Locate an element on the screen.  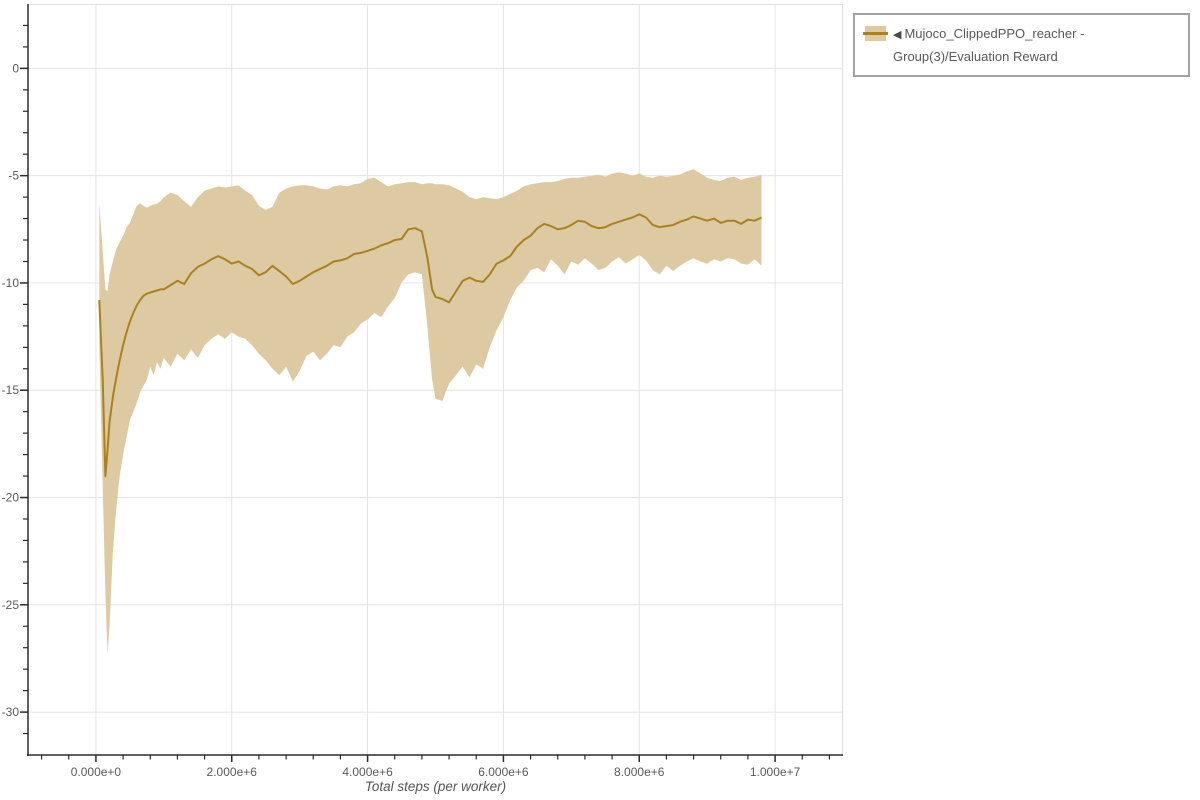
collapse-arrow-icon: ◀ is located at coordinates (897, 35).